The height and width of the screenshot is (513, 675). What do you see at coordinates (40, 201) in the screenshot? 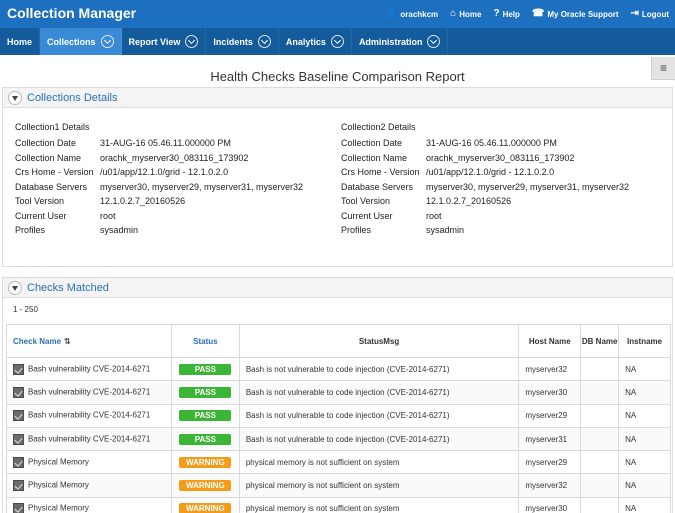
I see `detail-label: Tool Version` at bounding box center [40, 201].